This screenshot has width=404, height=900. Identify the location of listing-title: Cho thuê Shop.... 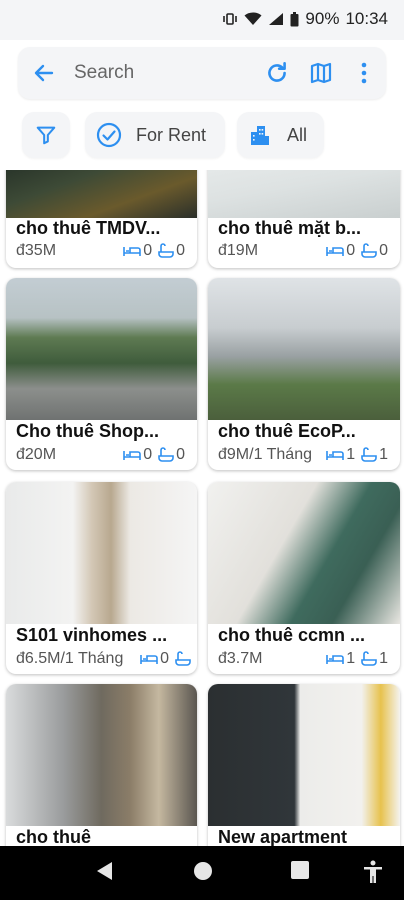
(87, 431).